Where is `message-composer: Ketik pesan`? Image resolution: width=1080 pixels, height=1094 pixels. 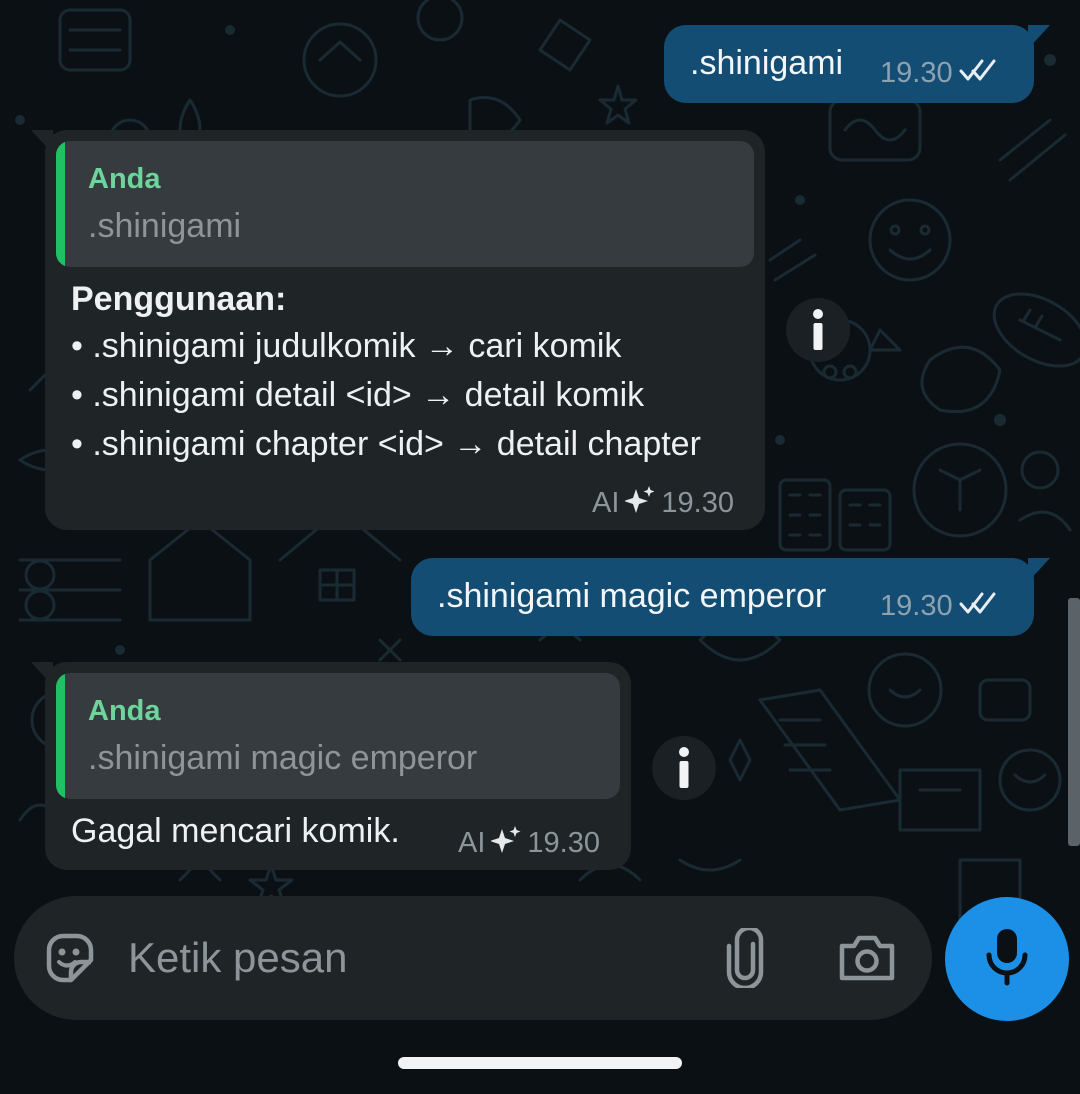
message-composer: Ketik pesan is located at coordinates (473, 958).